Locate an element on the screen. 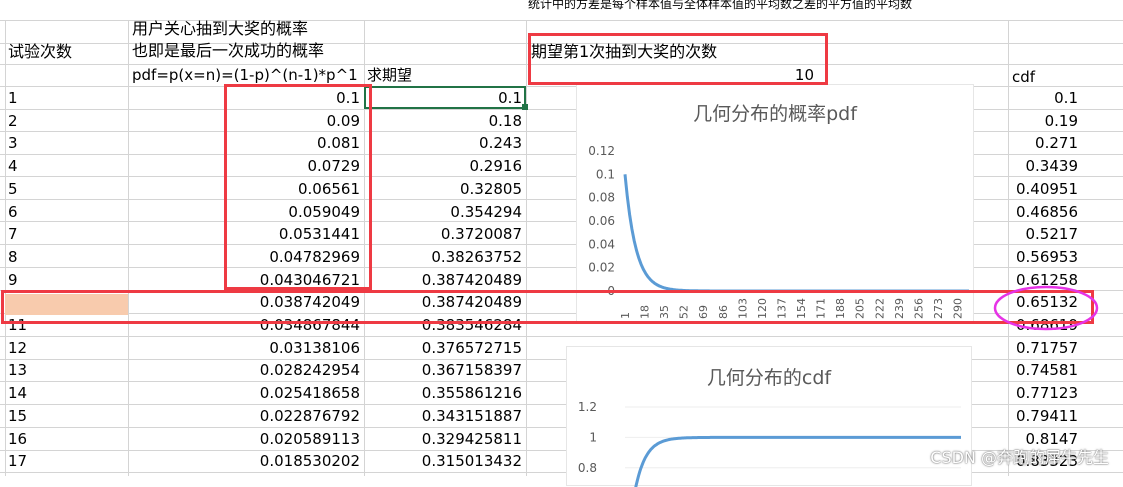 The width and height of the screenshot is (1123, 487). pdf-y-tick: 0.08 is located at coordinates (601, 198).